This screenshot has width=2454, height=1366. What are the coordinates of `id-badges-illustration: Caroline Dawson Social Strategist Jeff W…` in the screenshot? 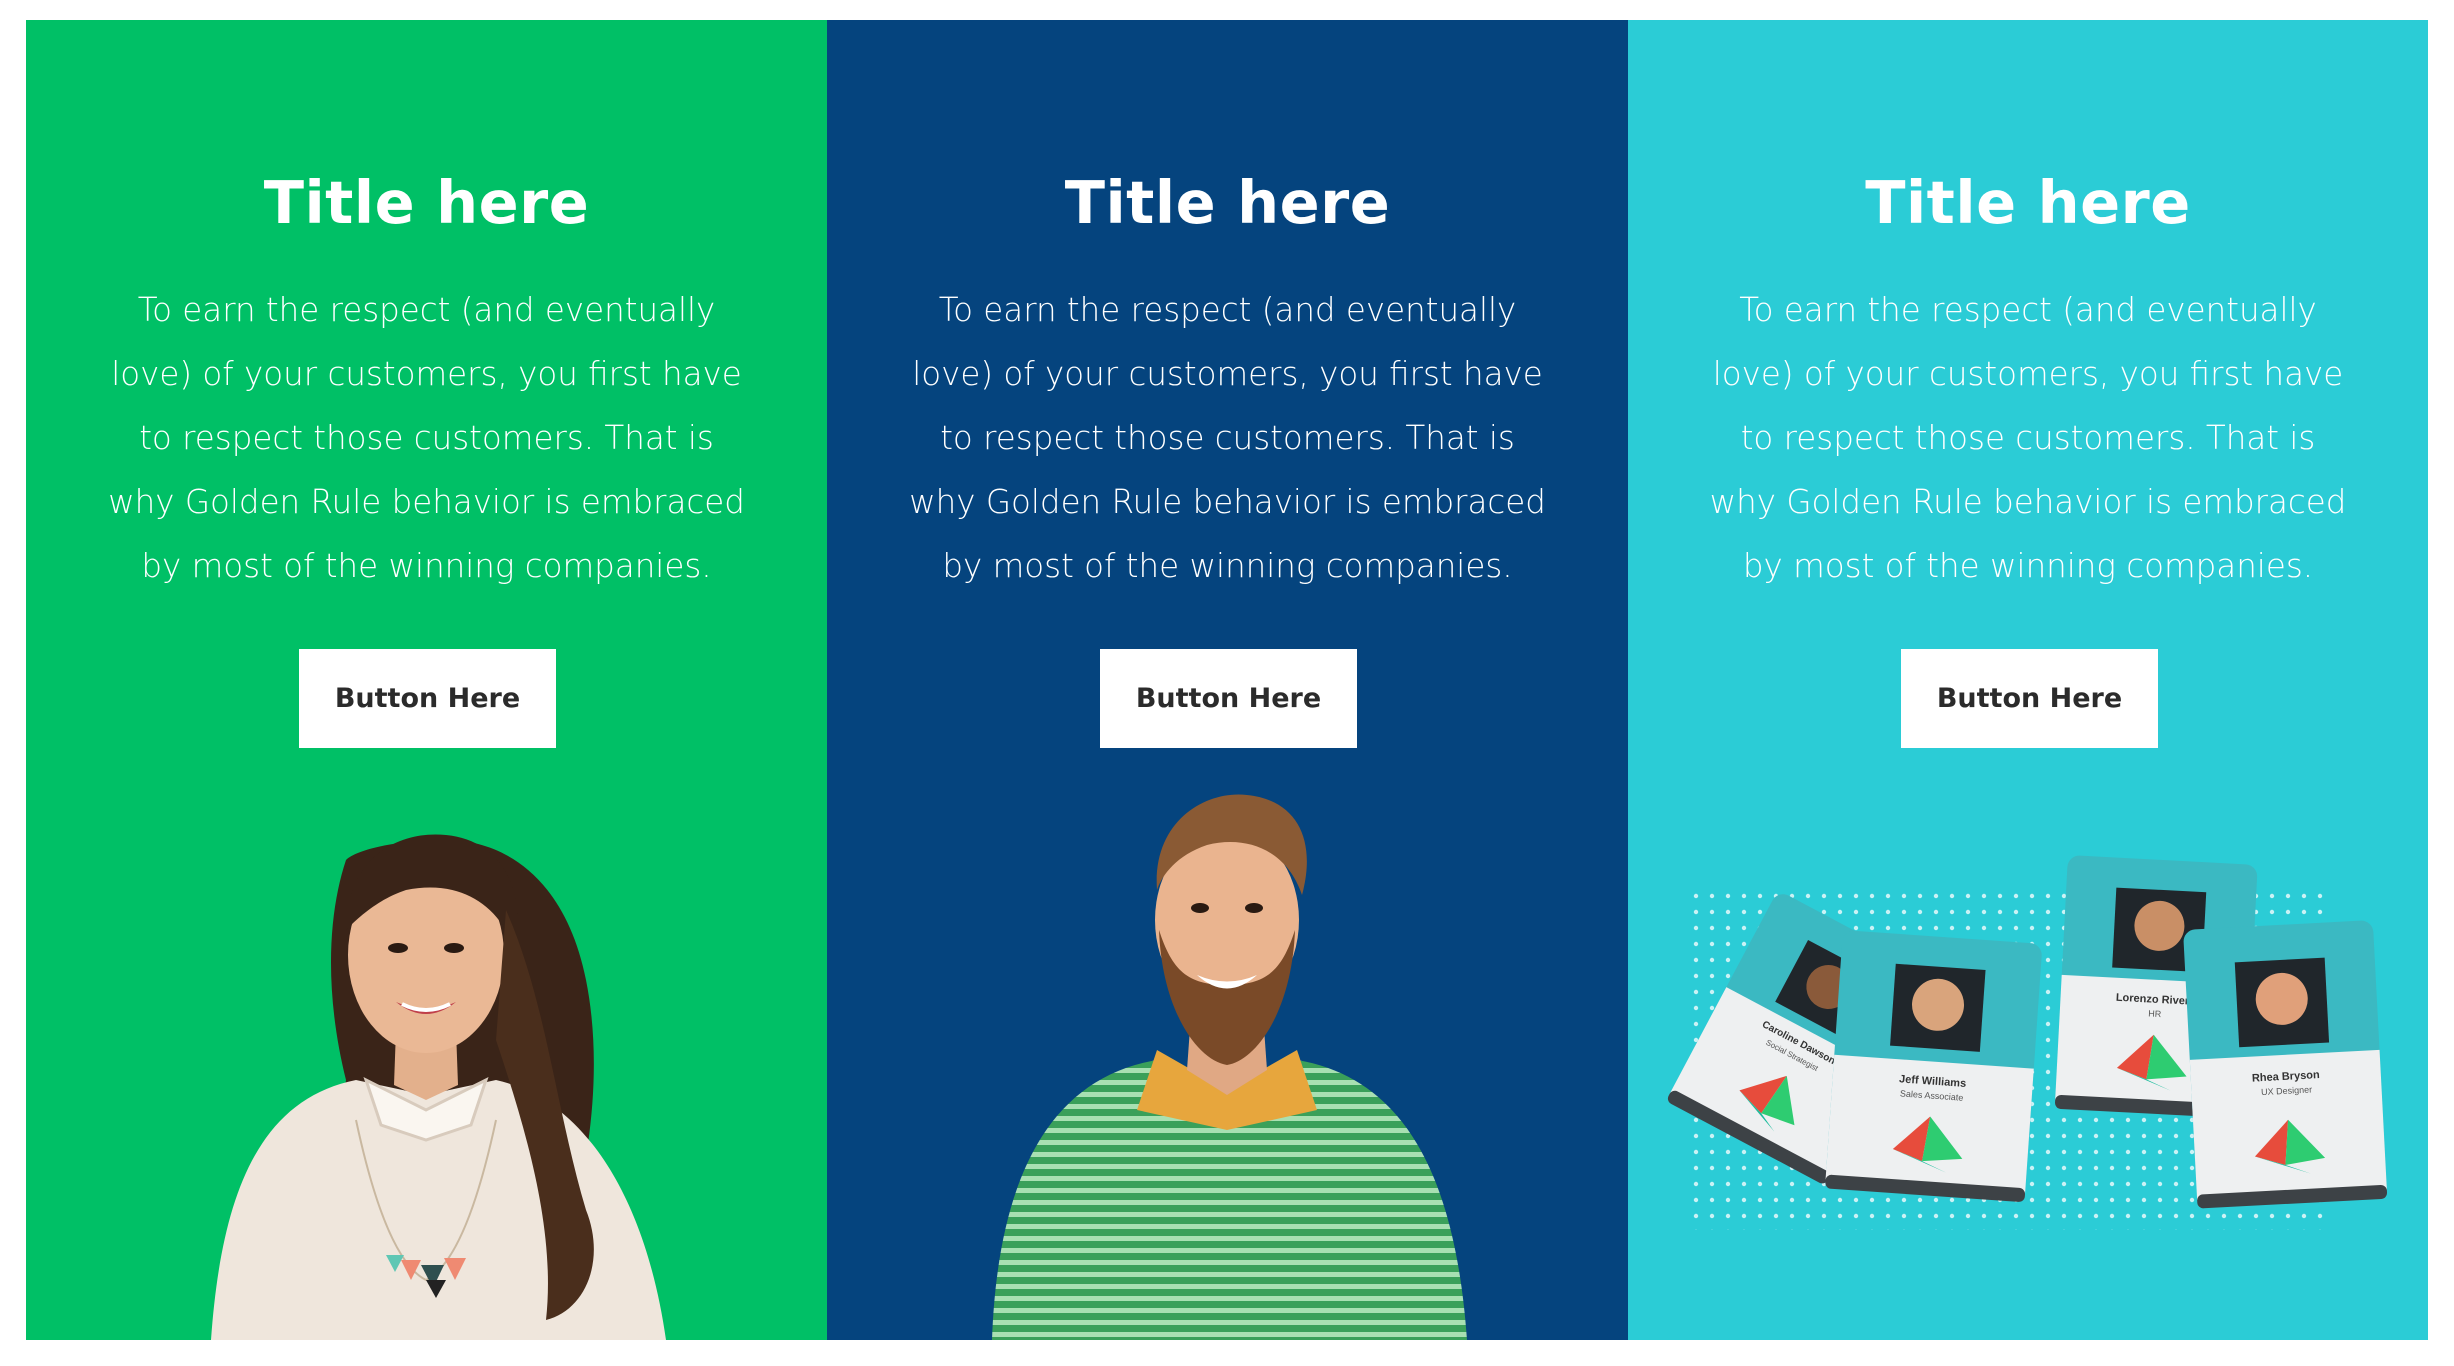 It's located at (2027, 1042).